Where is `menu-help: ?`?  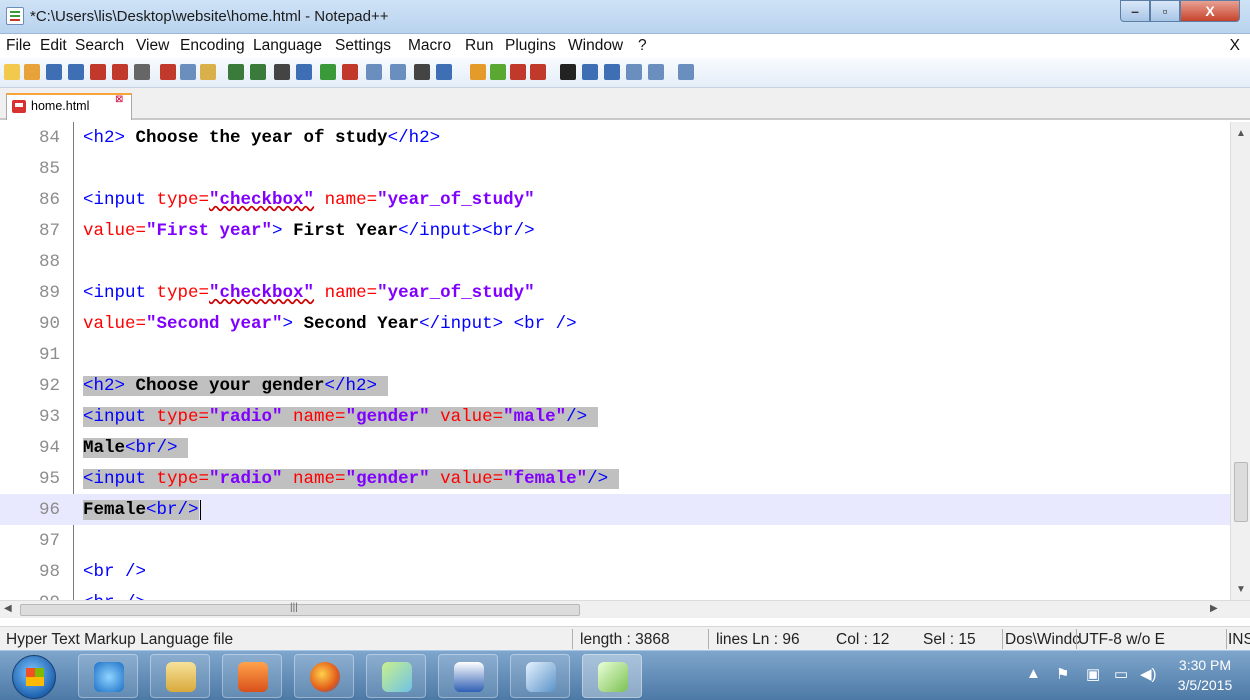 menu-help: ? is located at coordinates (642, 46).